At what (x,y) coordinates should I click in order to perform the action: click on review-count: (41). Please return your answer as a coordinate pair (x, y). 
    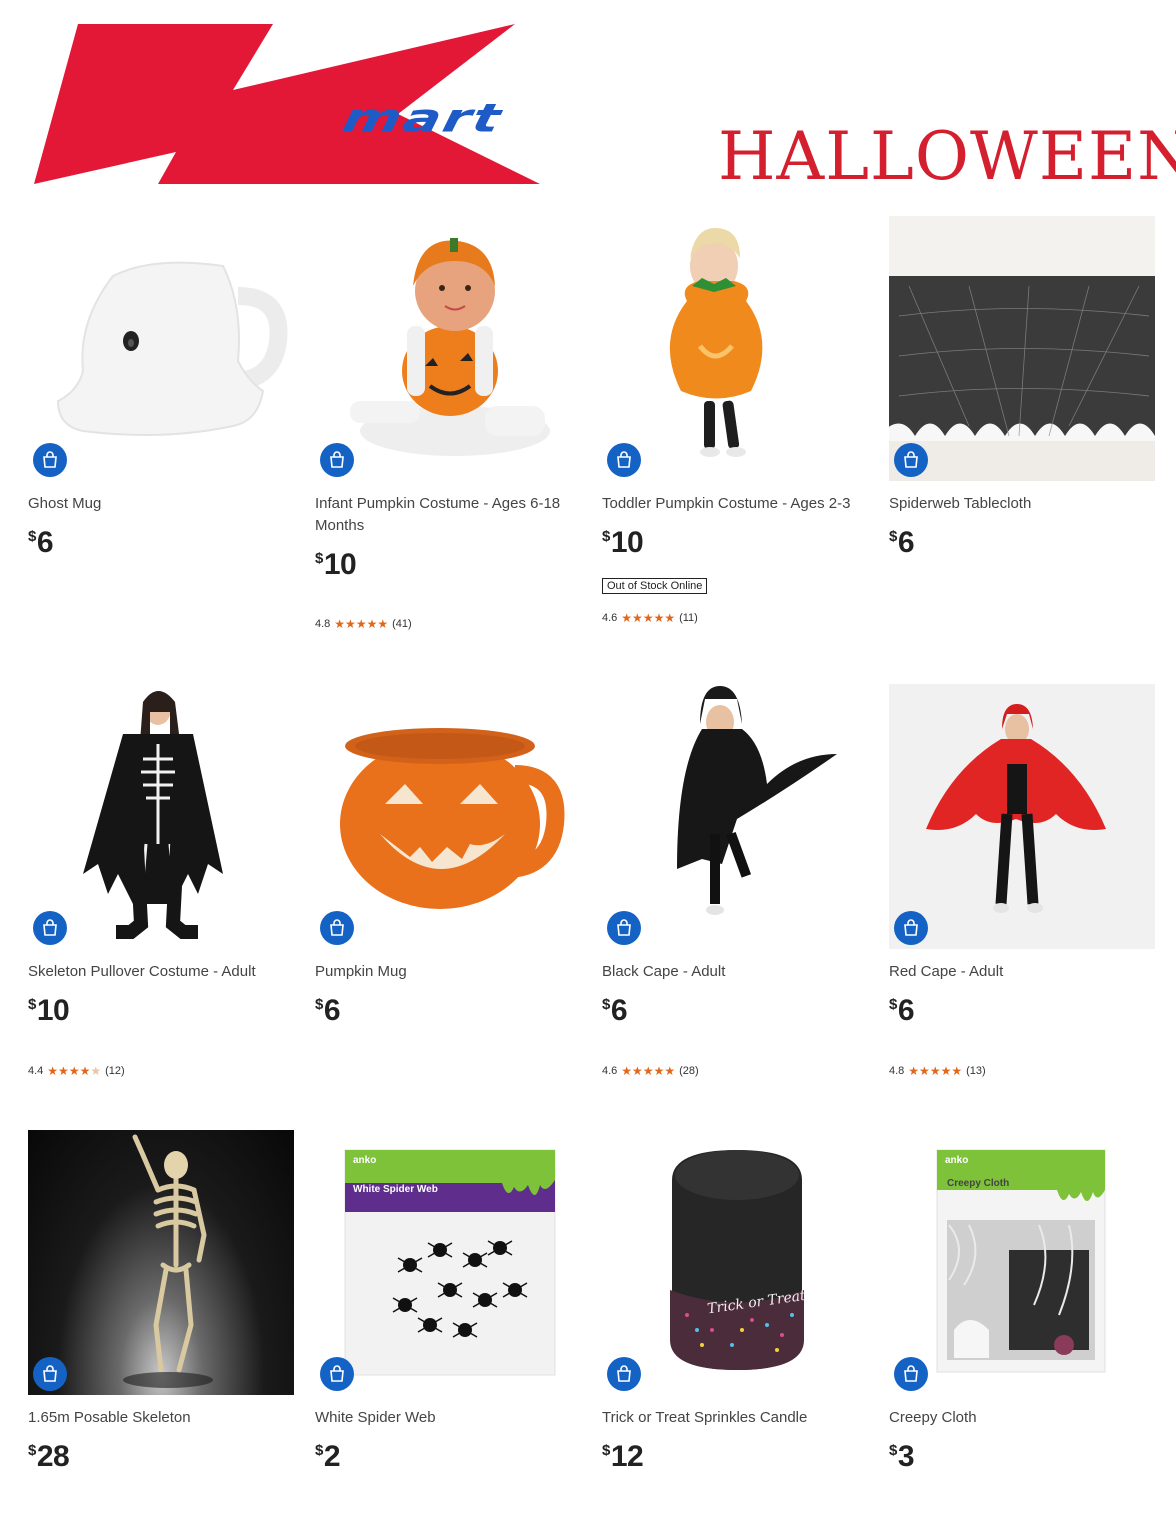
    Looking at the image, I should click on (402, 624).